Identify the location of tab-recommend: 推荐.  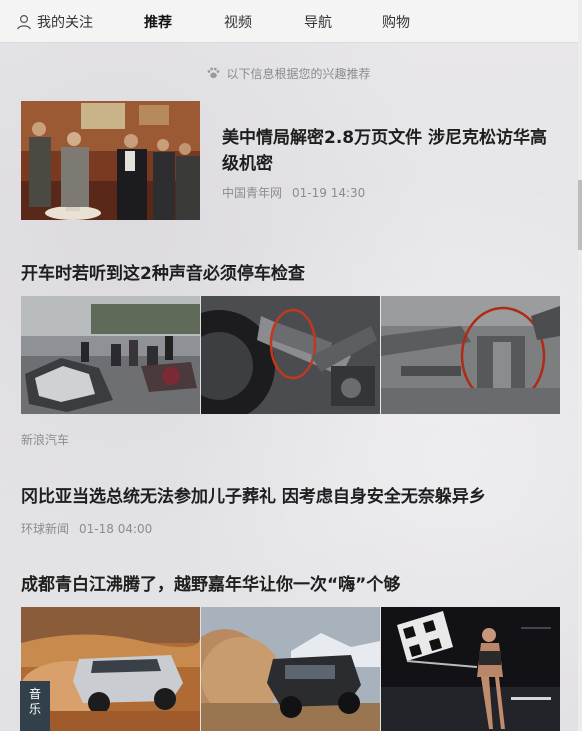
(158, 22).